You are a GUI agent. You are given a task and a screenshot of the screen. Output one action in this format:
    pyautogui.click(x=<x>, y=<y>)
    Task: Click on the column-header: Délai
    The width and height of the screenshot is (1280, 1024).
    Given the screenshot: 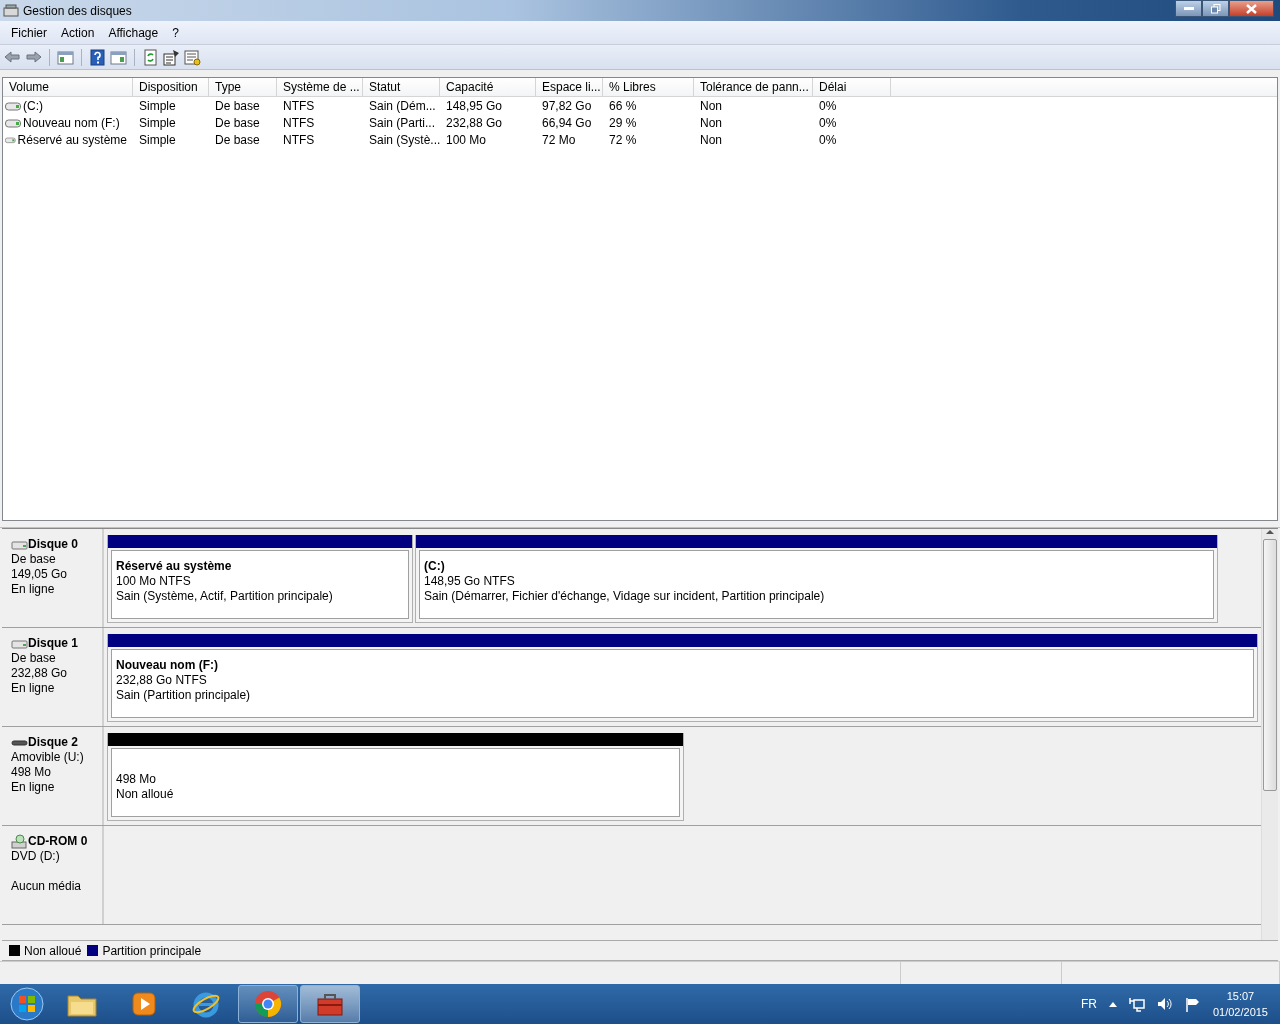 What is the action you would take?
    pyautogui.click(x=852, y=87)
    